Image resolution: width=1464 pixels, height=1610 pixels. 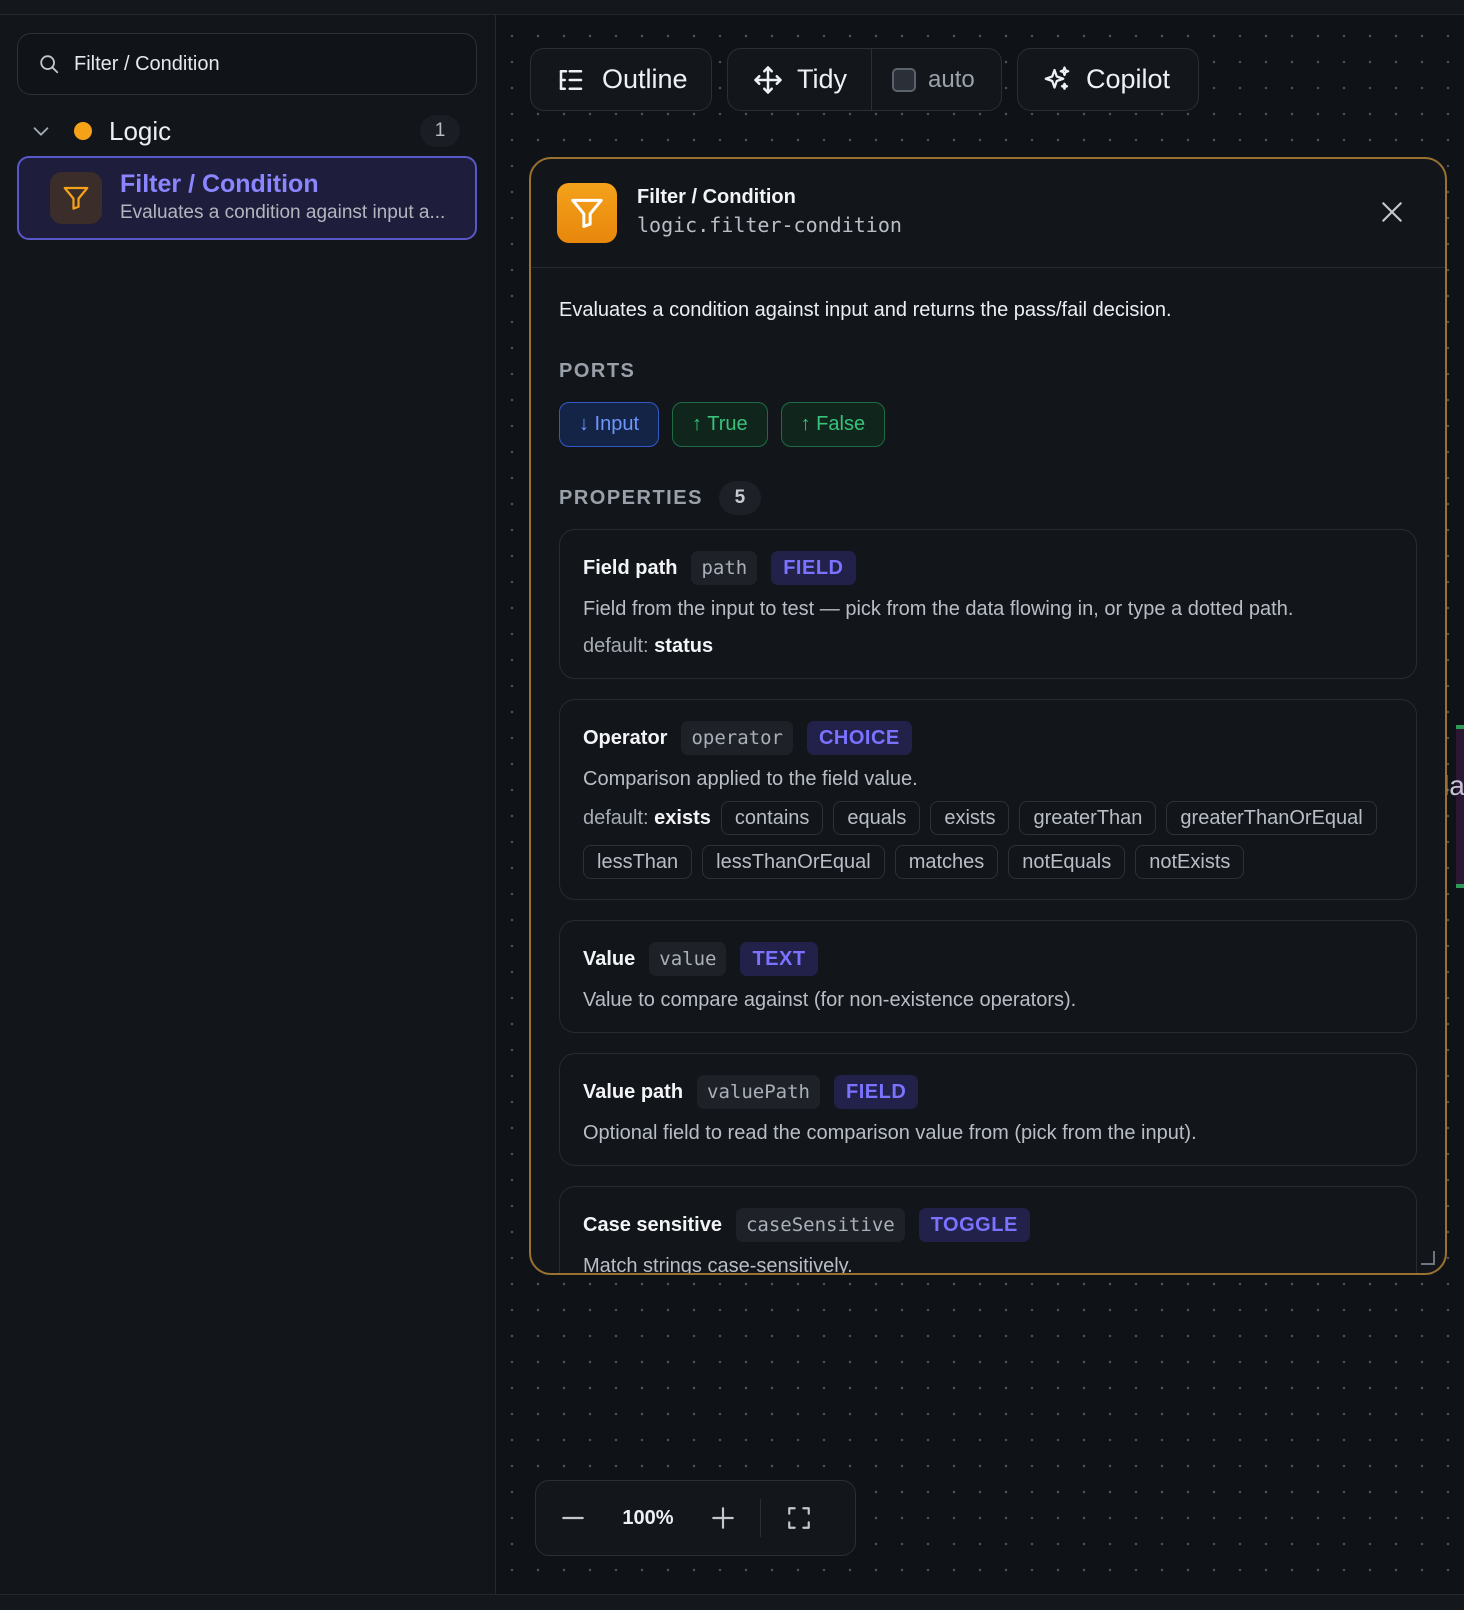 I want to click on panel-title: Filter / Condition, so click(x=716, y=197).